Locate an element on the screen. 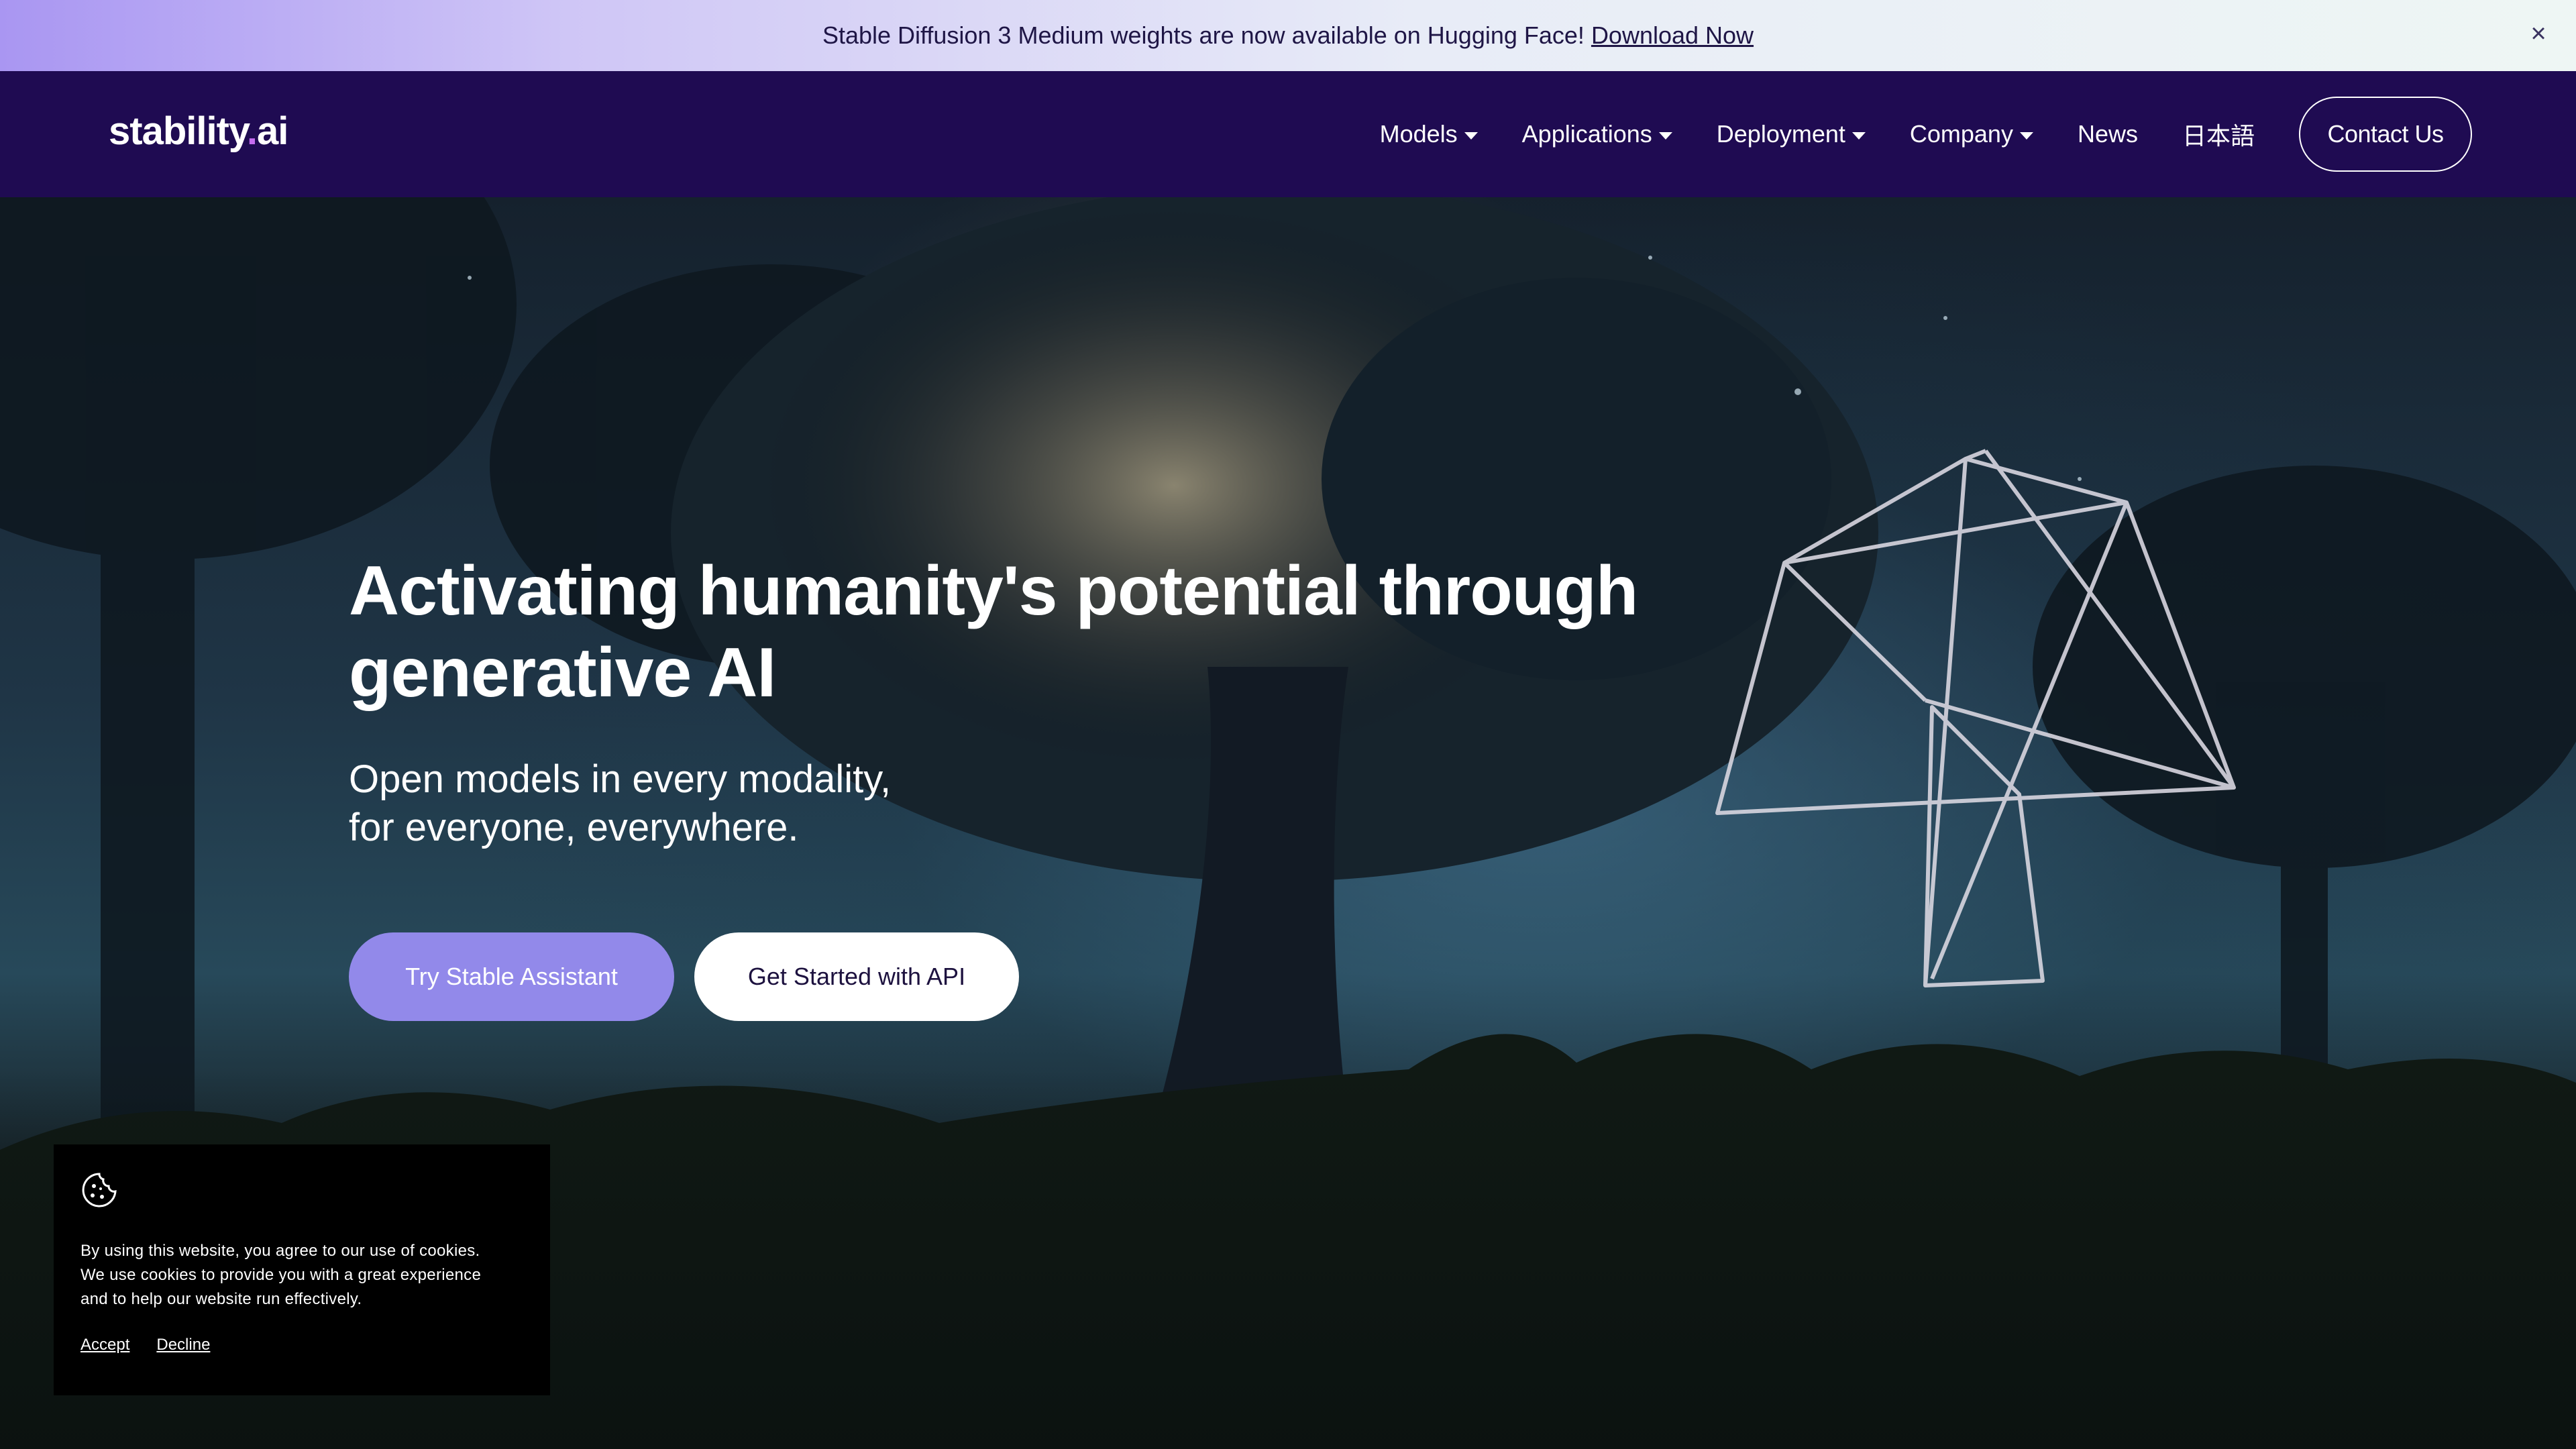  nav-item-company: Company is located at coordinates (1971, 134).